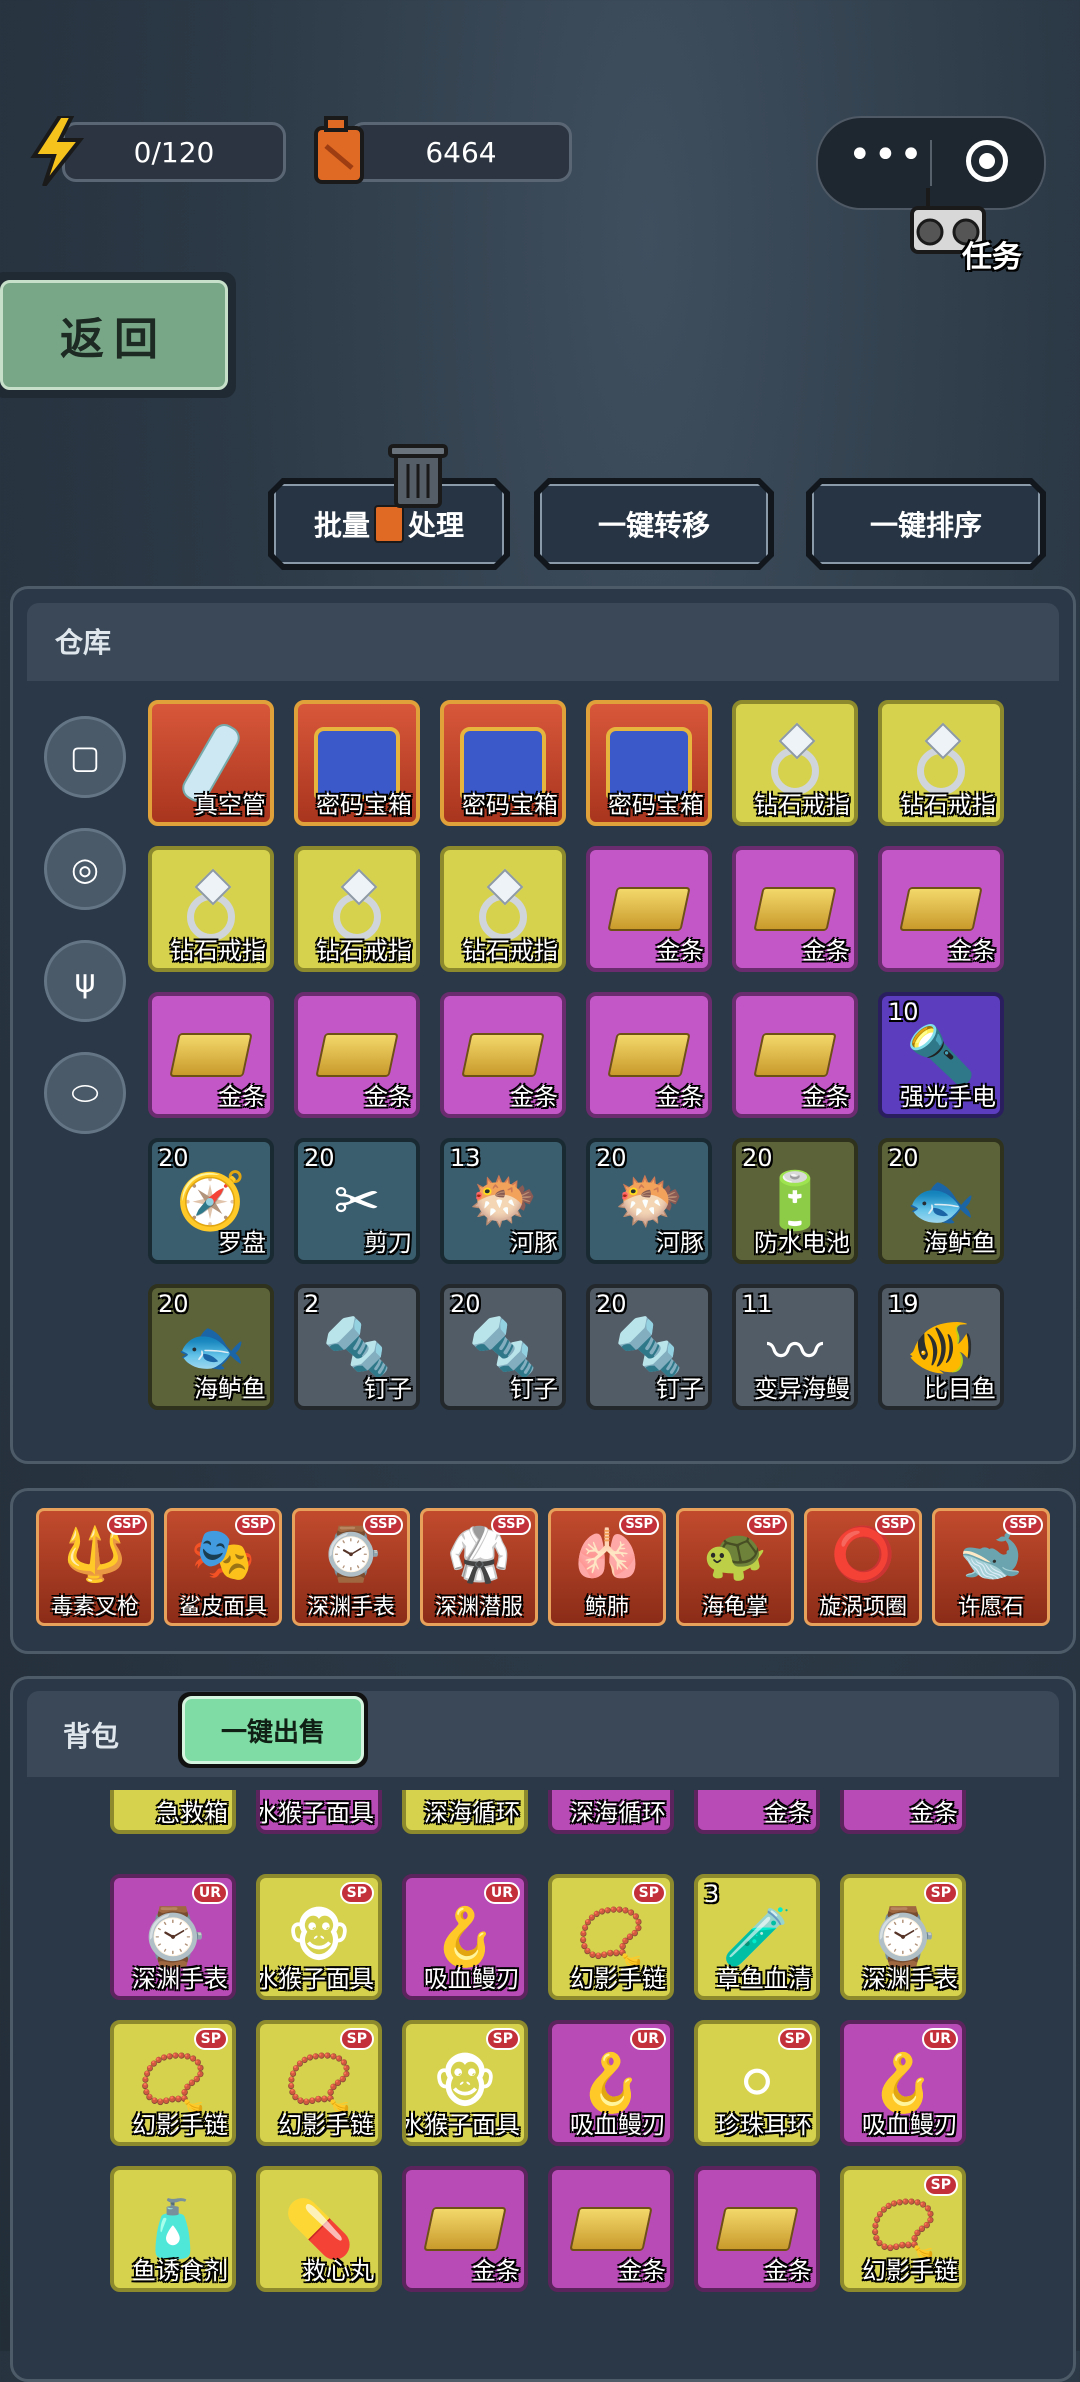  I want to click on item-slot: 水猴子面具, so click(319, 1812).